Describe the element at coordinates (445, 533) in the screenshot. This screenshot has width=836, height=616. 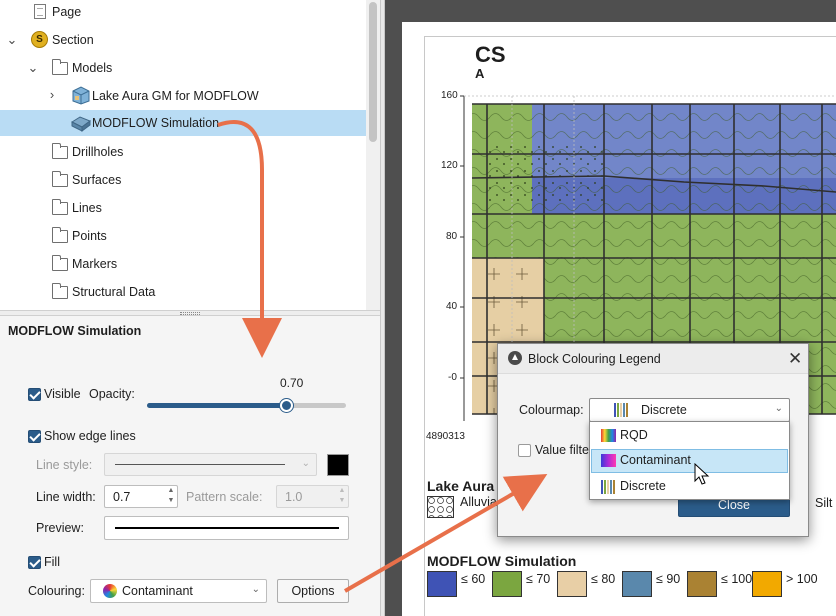
I see `annotation-arrow-to-dialog` at that location.